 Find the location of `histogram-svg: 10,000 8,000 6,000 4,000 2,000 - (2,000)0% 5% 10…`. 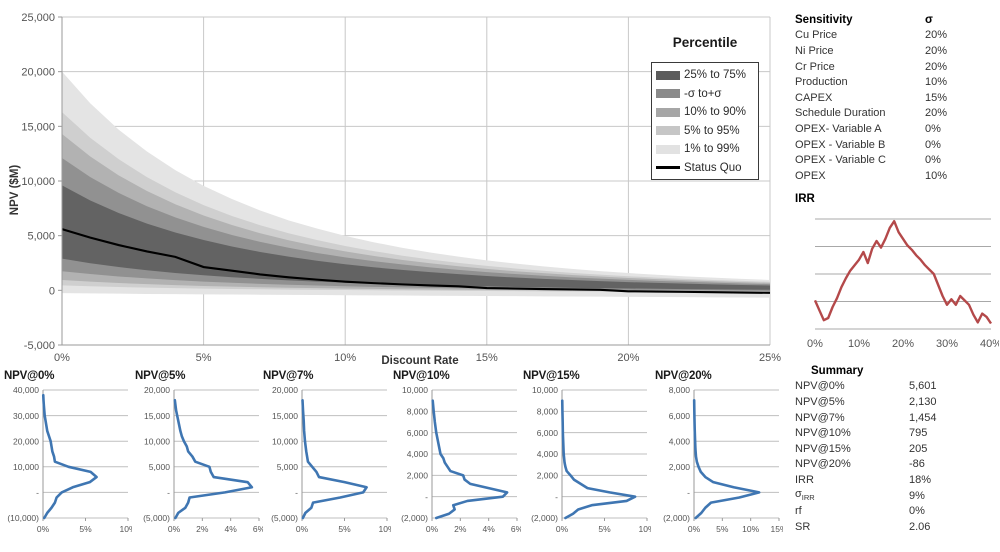

histogram-svg: 10,000 8,000 6,000 4,000 2,000 - (2,000)0% 5% 10… is located at coordinates (591, 459).